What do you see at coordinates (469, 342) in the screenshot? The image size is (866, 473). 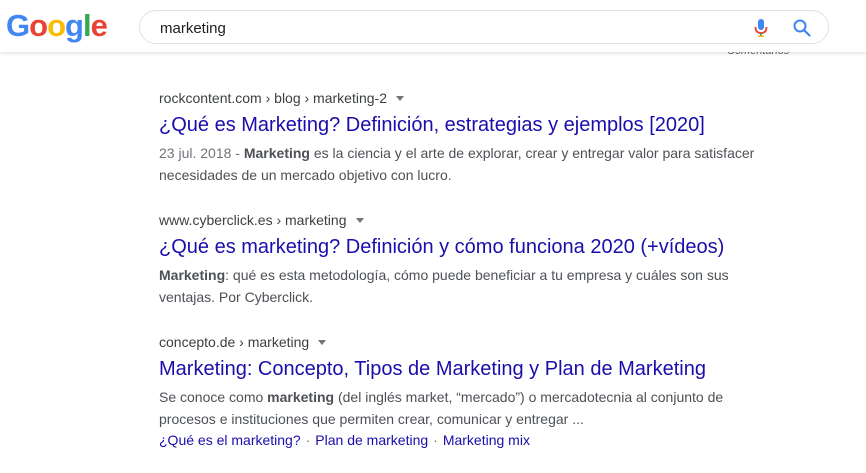 I see `result-url: concepto.de › marketing` at bounding box center [469, 342].